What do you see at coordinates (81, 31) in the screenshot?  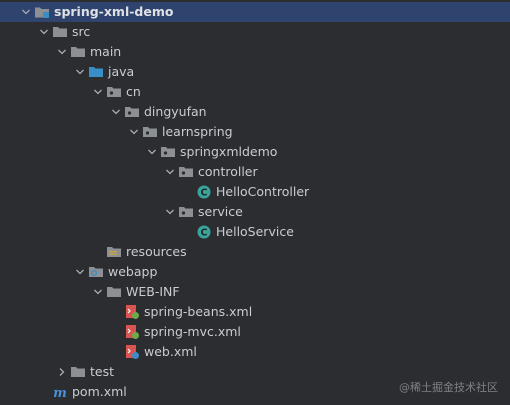 I see `tree-node-label: src` at bounding box center [81, 31].